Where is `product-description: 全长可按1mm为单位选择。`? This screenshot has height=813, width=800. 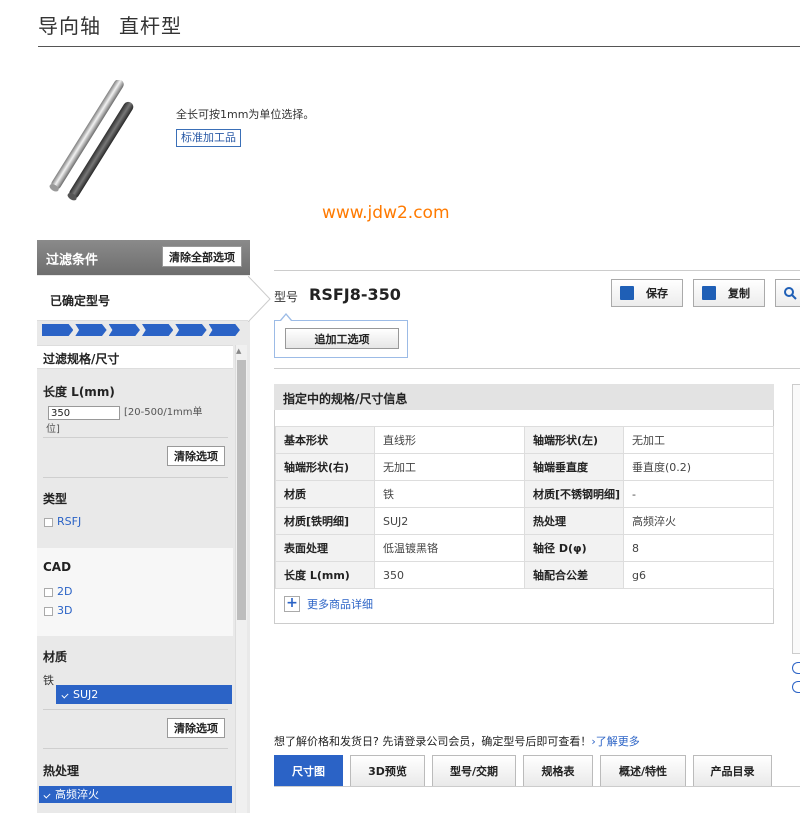 product-description: 全长可按1mm为单位选择。 is located at coordinates (245, 114).